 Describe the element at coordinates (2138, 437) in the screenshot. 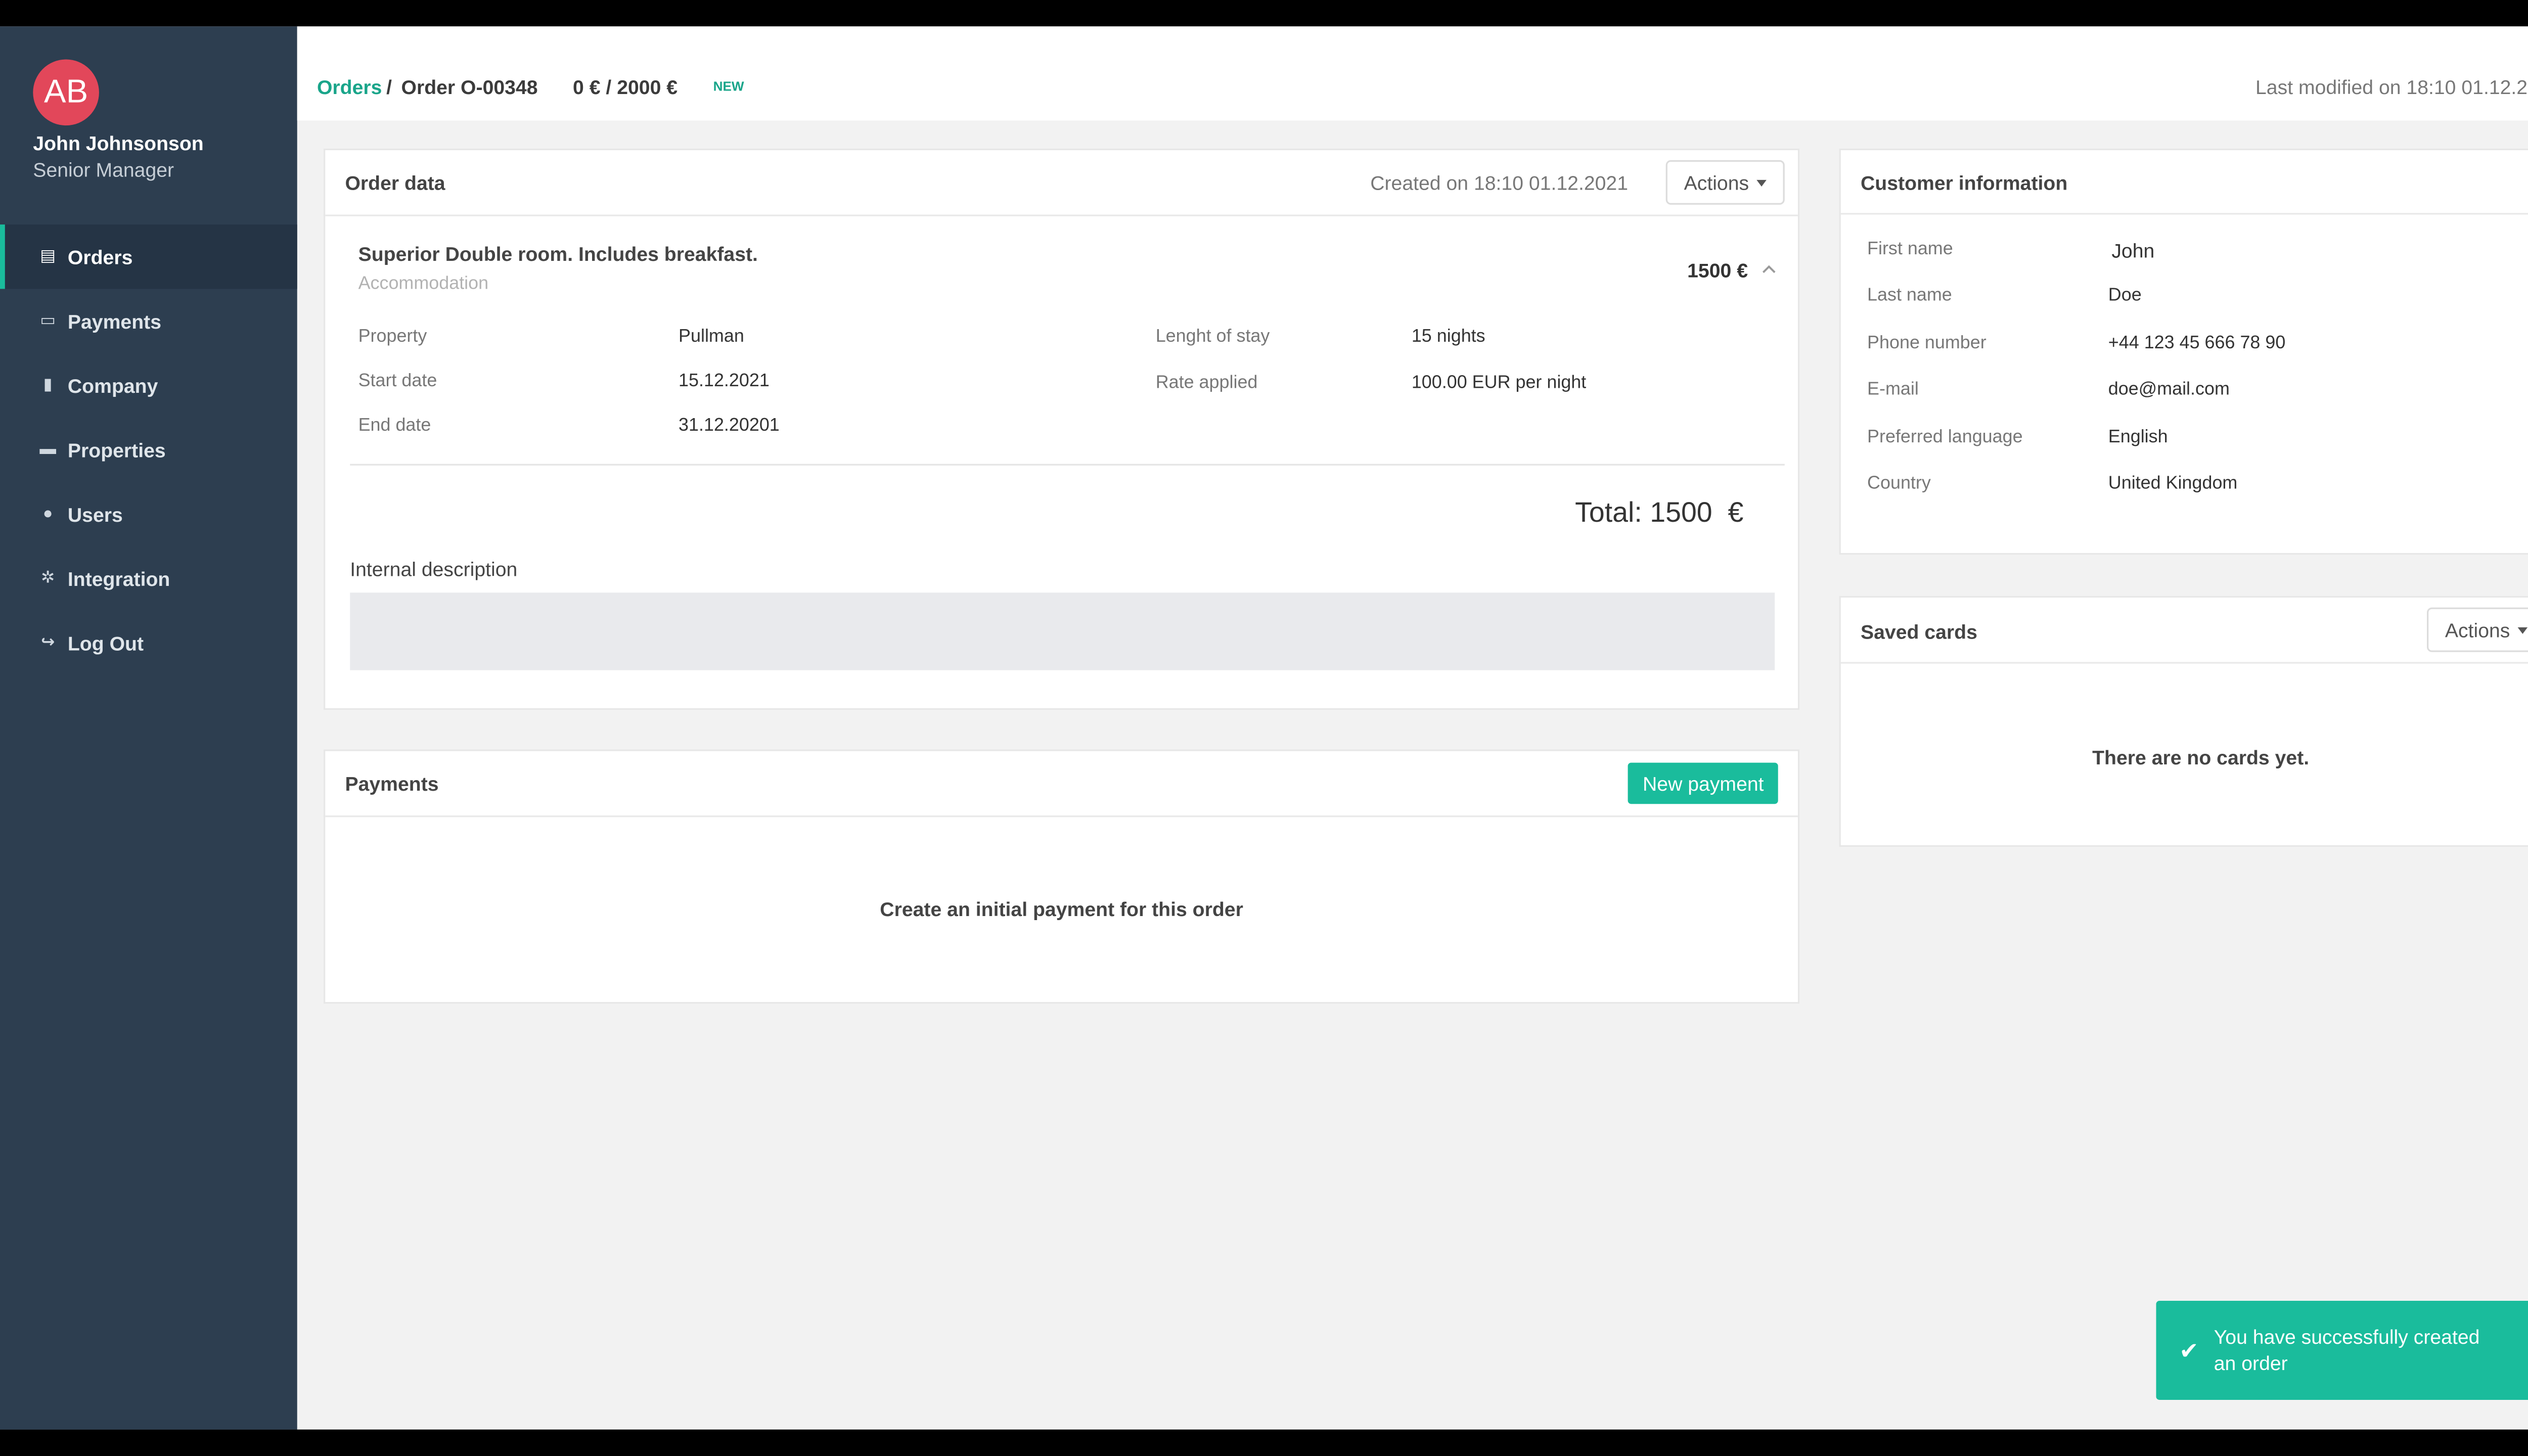

I see `language-value: English` at that location.